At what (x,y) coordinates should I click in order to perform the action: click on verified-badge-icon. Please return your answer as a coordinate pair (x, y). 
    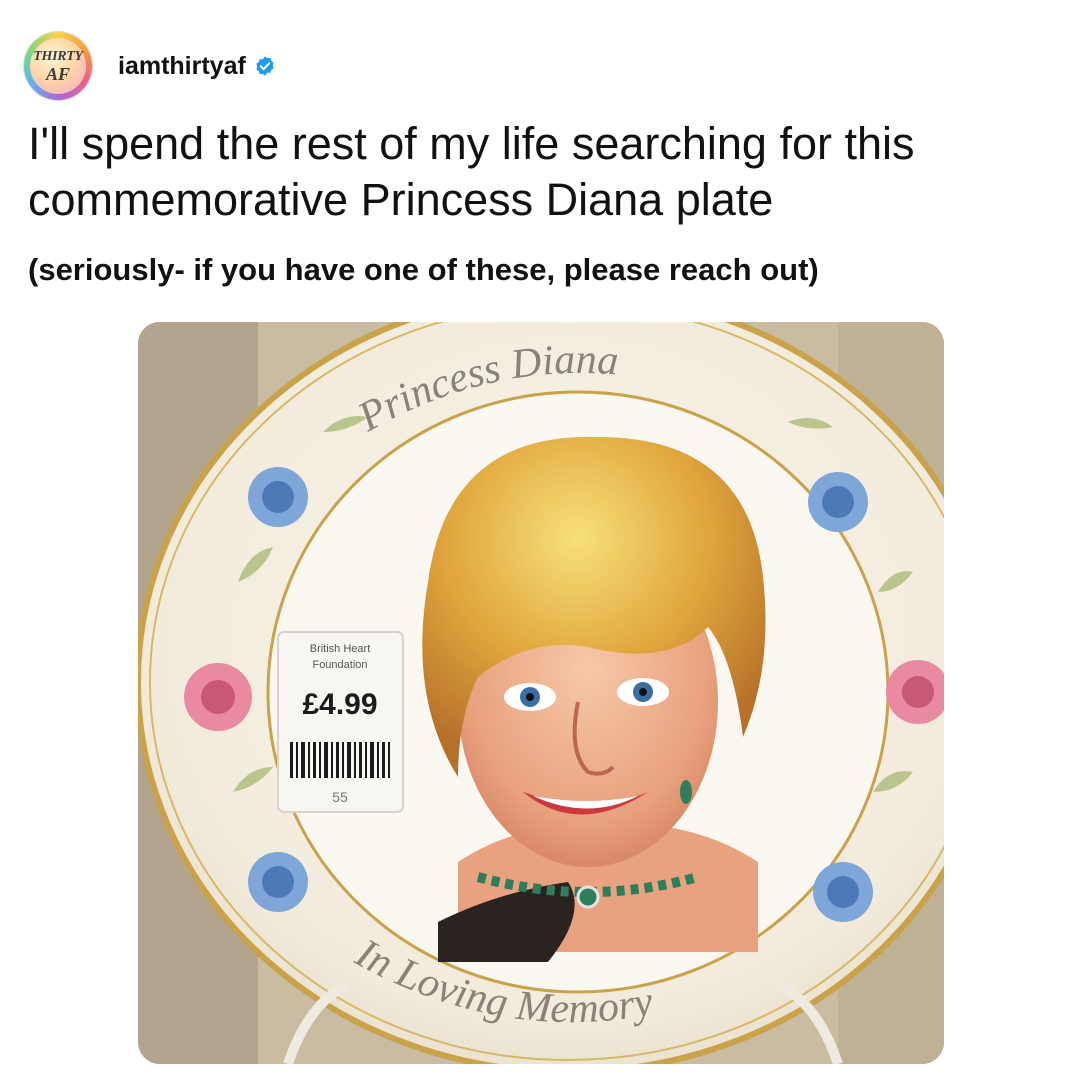
    Looking at the image, I should click on (265, 66).